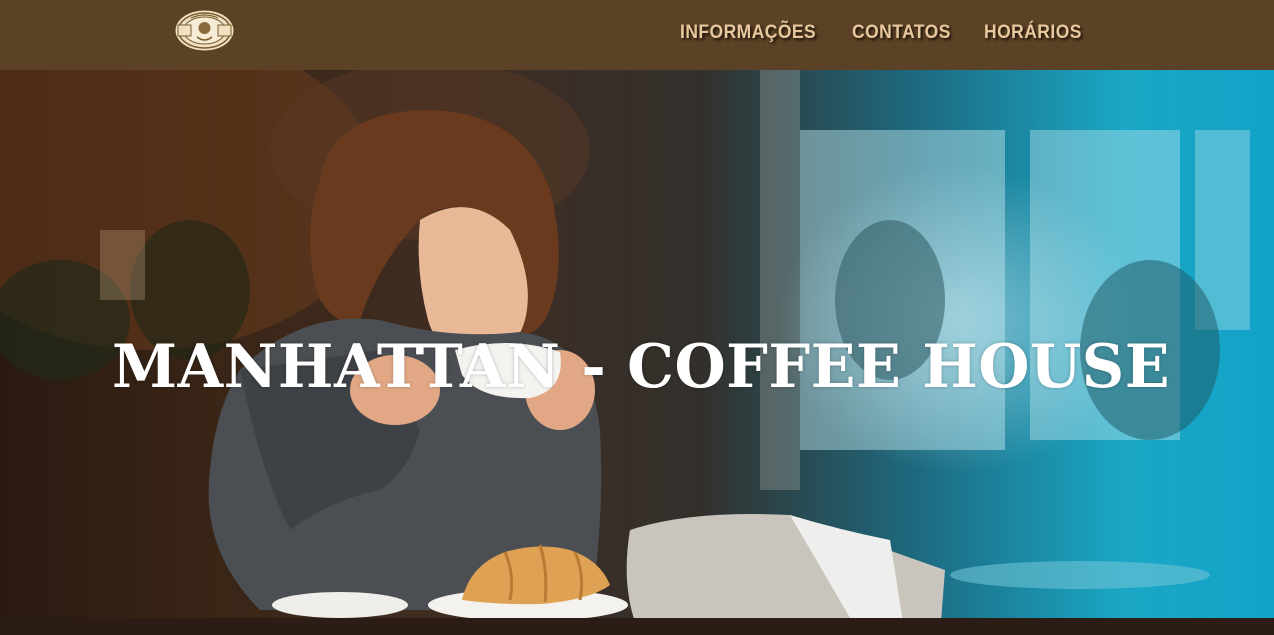  I want to click on top-navbar: INFORMAÇÕES CONTATOS HORÁRIOS, so click(637, 35).